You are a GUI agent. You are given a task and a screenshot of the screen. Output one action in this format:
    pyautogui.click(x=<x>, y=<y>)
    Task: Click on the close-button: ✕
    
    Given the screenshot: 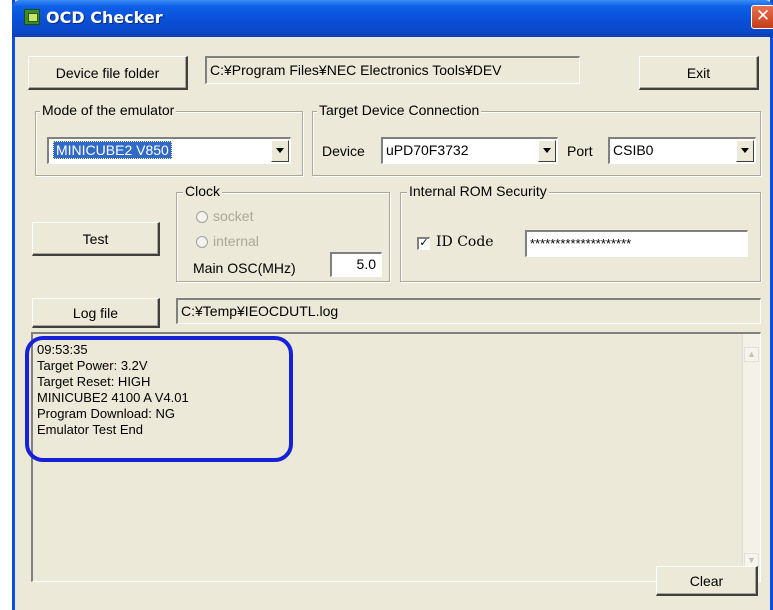 What is the action you would take?
    pyautogui.click(x=762, y=17)
    